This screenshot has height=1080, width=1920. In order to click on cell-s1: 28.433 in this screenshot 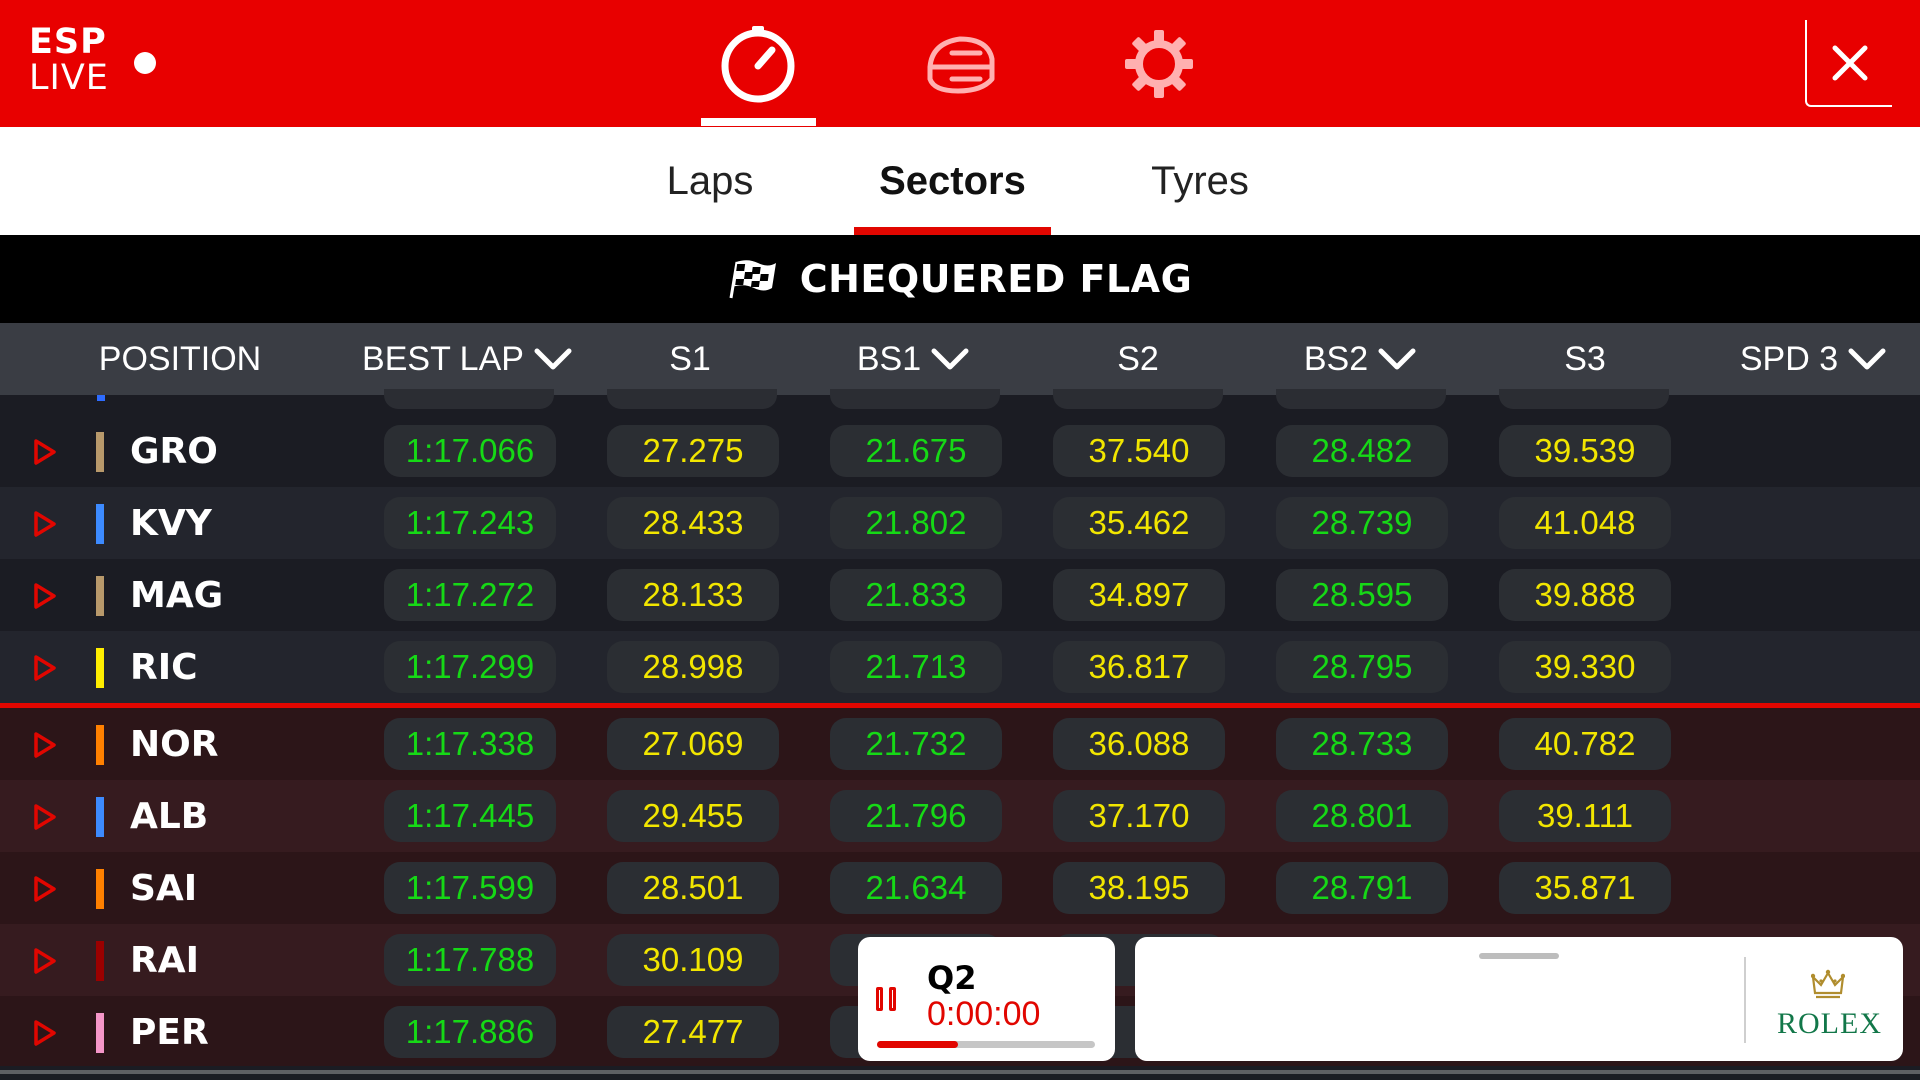, I will do `click(693, 523)`.